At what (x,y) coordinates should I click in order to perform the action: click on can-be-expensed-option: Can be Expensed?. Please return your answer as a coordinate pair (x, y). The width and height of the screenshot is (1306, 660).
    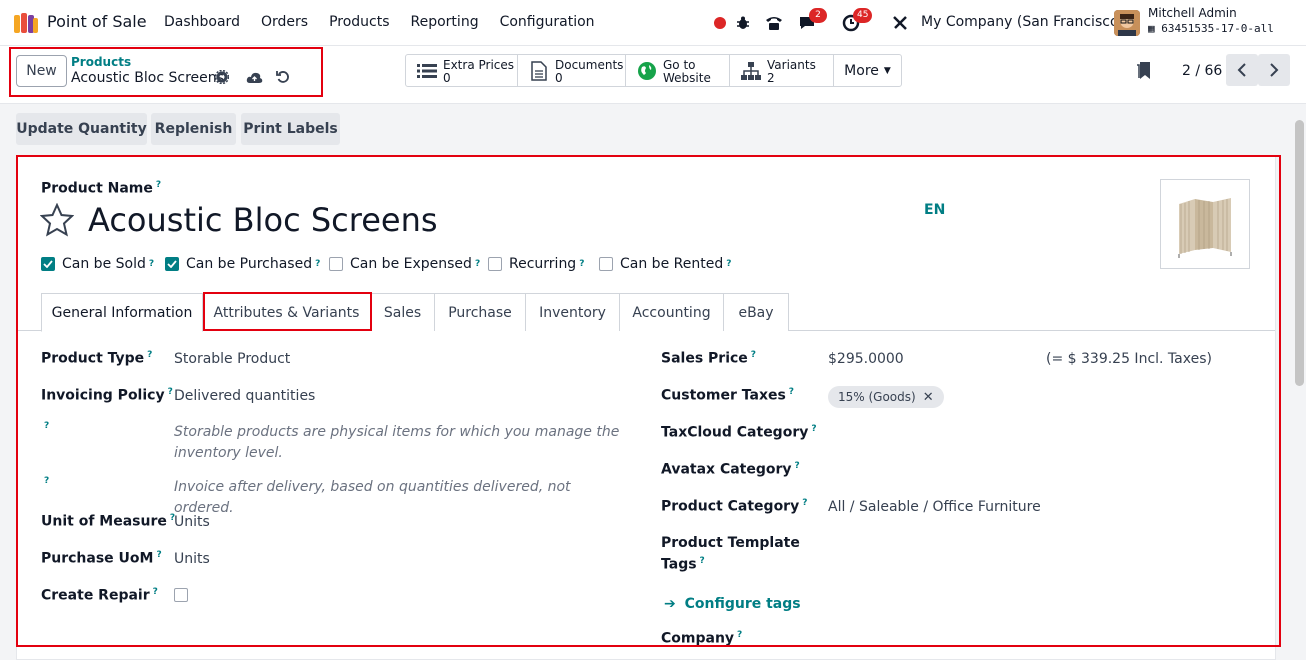
    Looking at the image, I should click on (404, 264).